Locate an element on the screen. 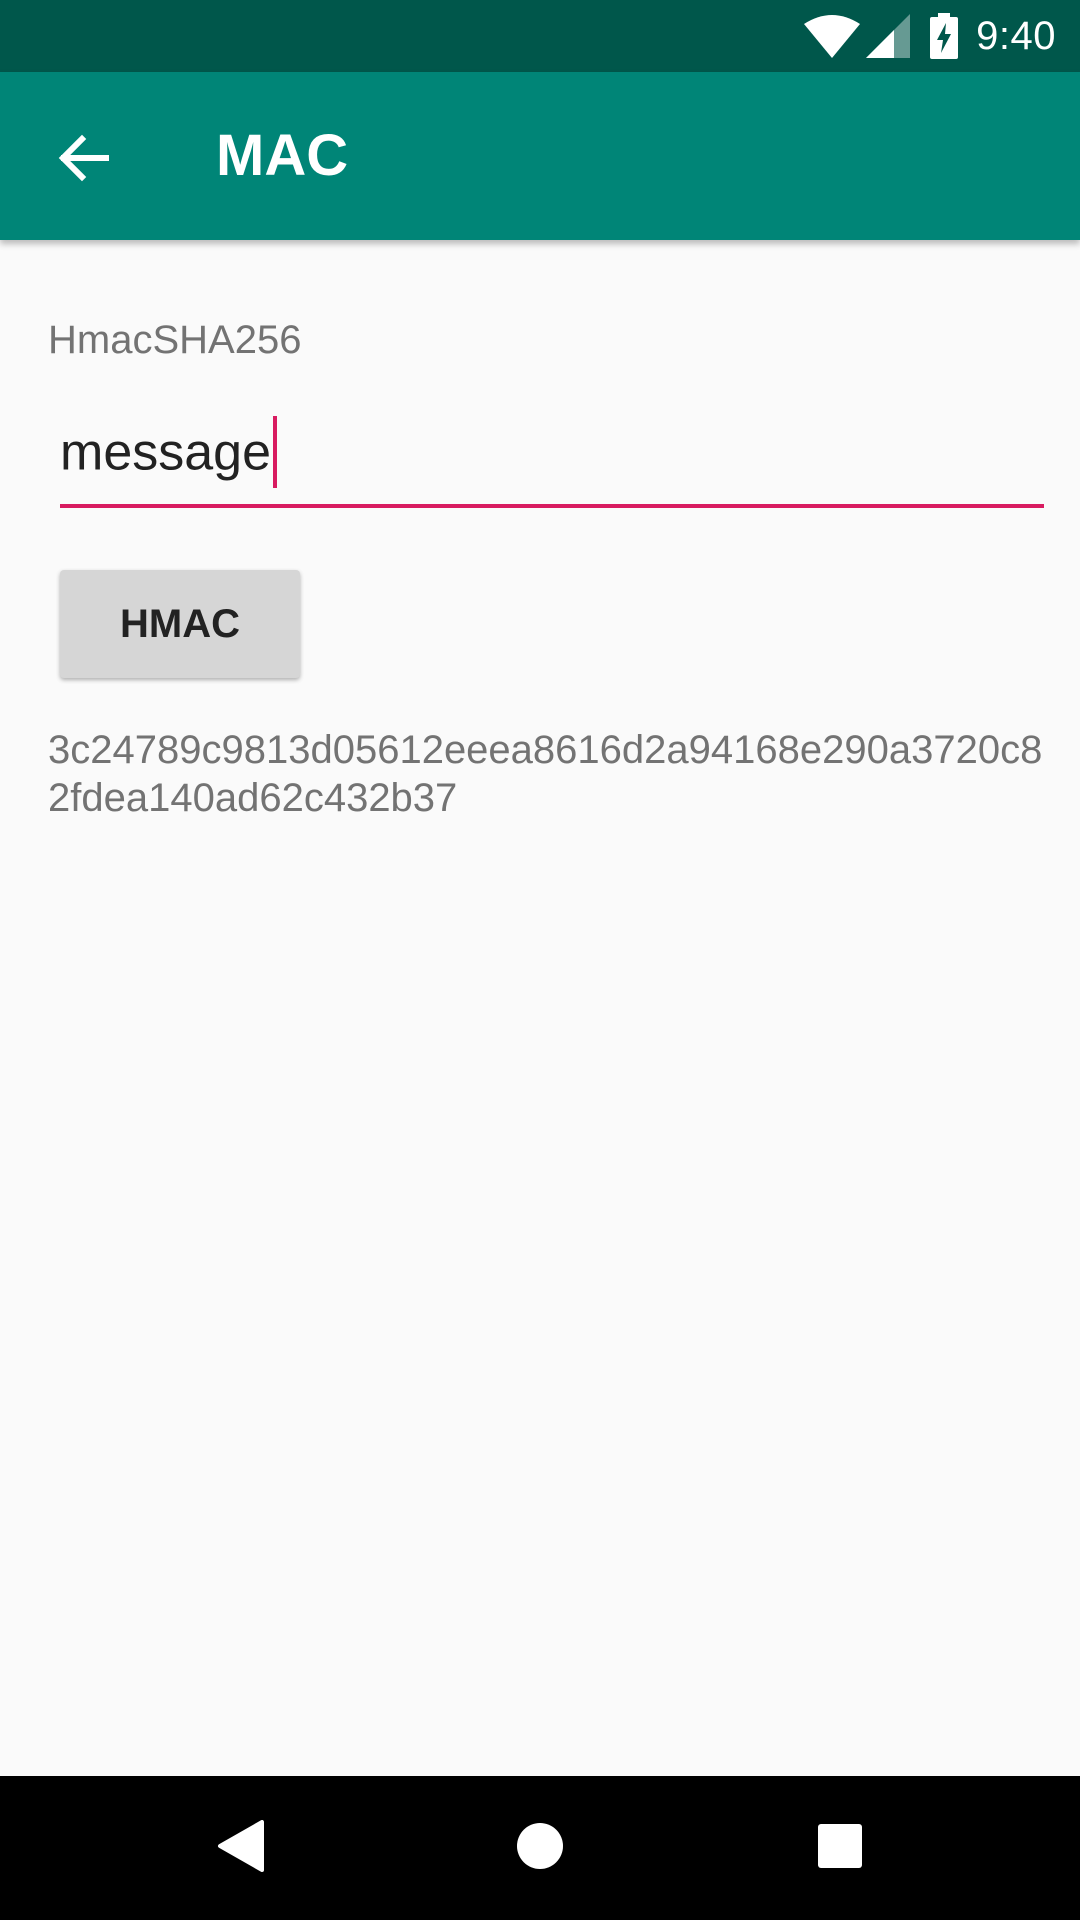 Image resolution: width=1080 pixels, height=1920 pixels. status-icons: 9:40 is located at coordinates (930, 36).